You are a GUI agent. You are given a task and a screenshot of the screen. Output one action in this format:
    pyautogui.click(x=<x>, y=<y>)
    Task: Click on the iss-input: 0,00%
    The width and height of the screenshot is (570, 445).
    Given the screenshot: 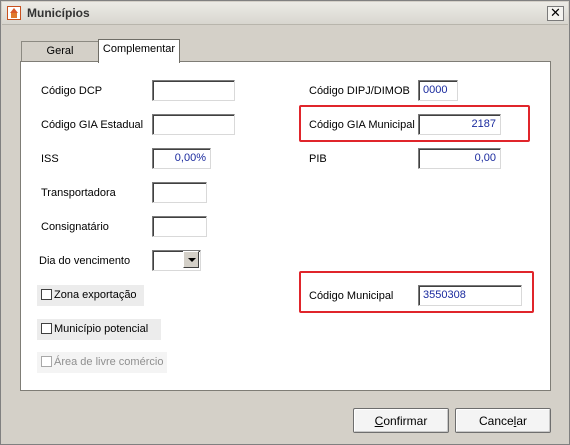 What is the action you would take?
    pyautogui.click(x=181, y=158)
    